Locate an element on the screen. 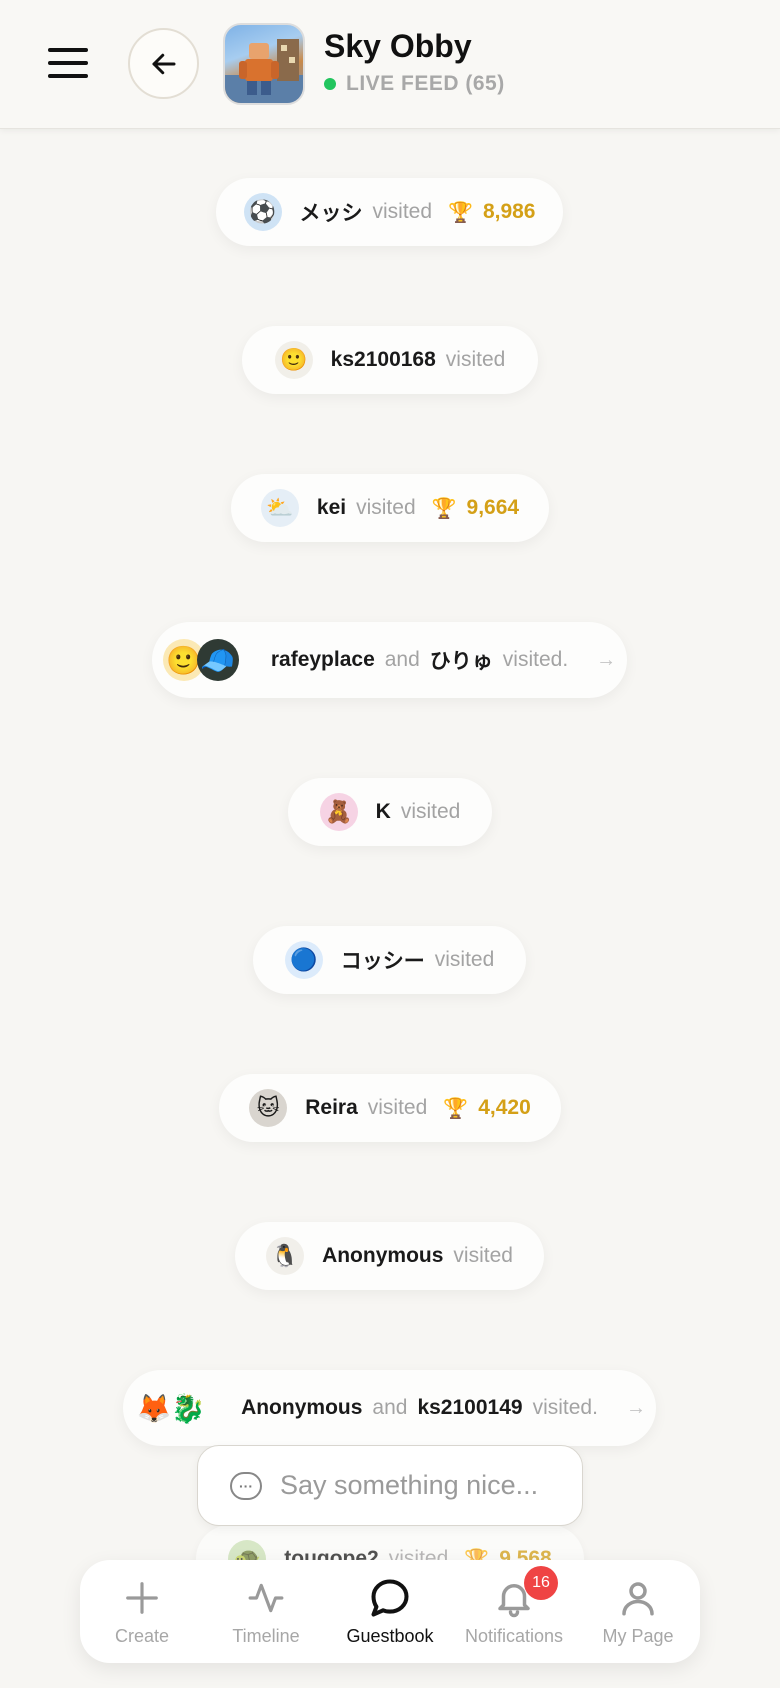  live-feed-status: LIVE FEED (65) is located at coordinates (414, 84).